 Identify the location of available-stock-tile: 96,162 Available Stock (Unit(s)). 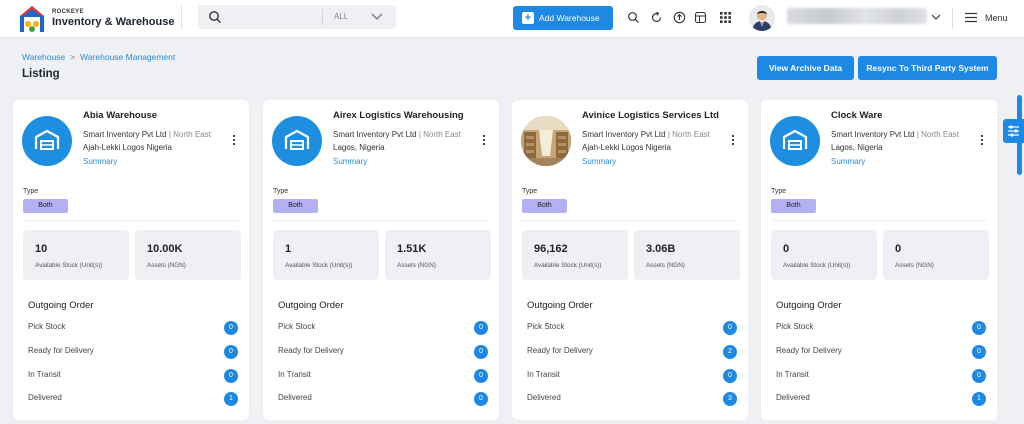
(575, 255).